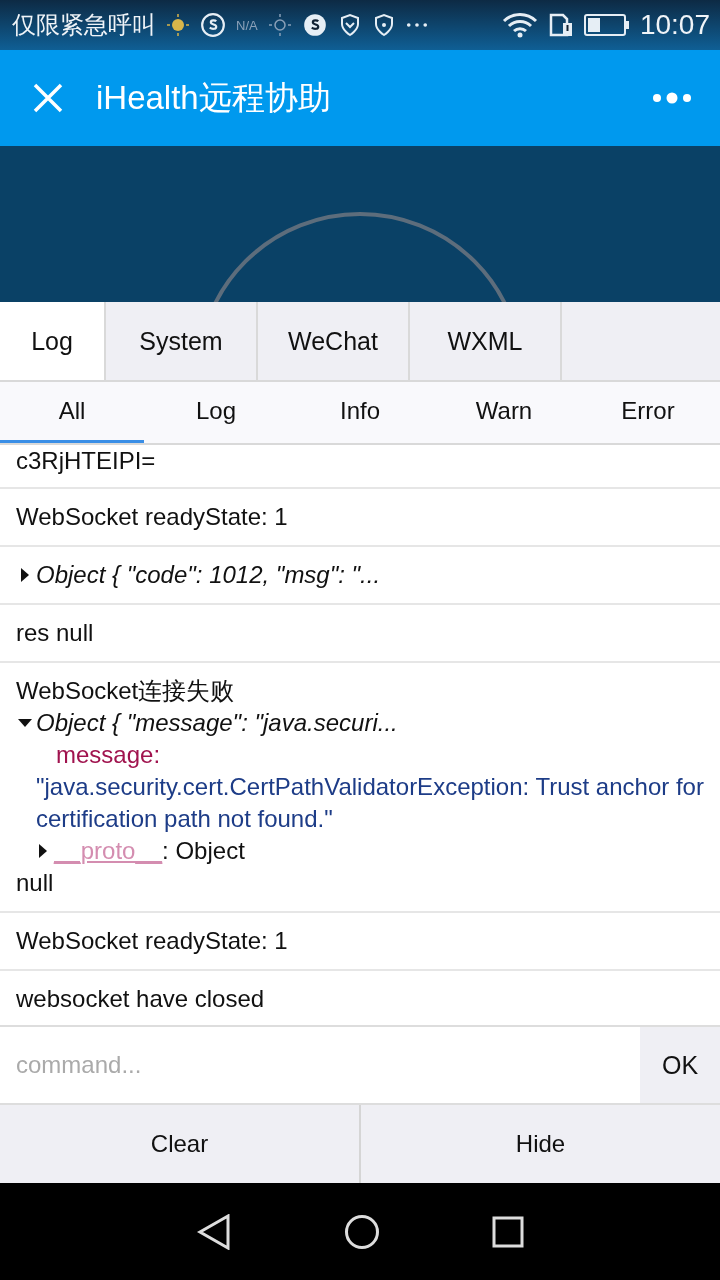  I want to click on brightness-icon, so click(279, 25).